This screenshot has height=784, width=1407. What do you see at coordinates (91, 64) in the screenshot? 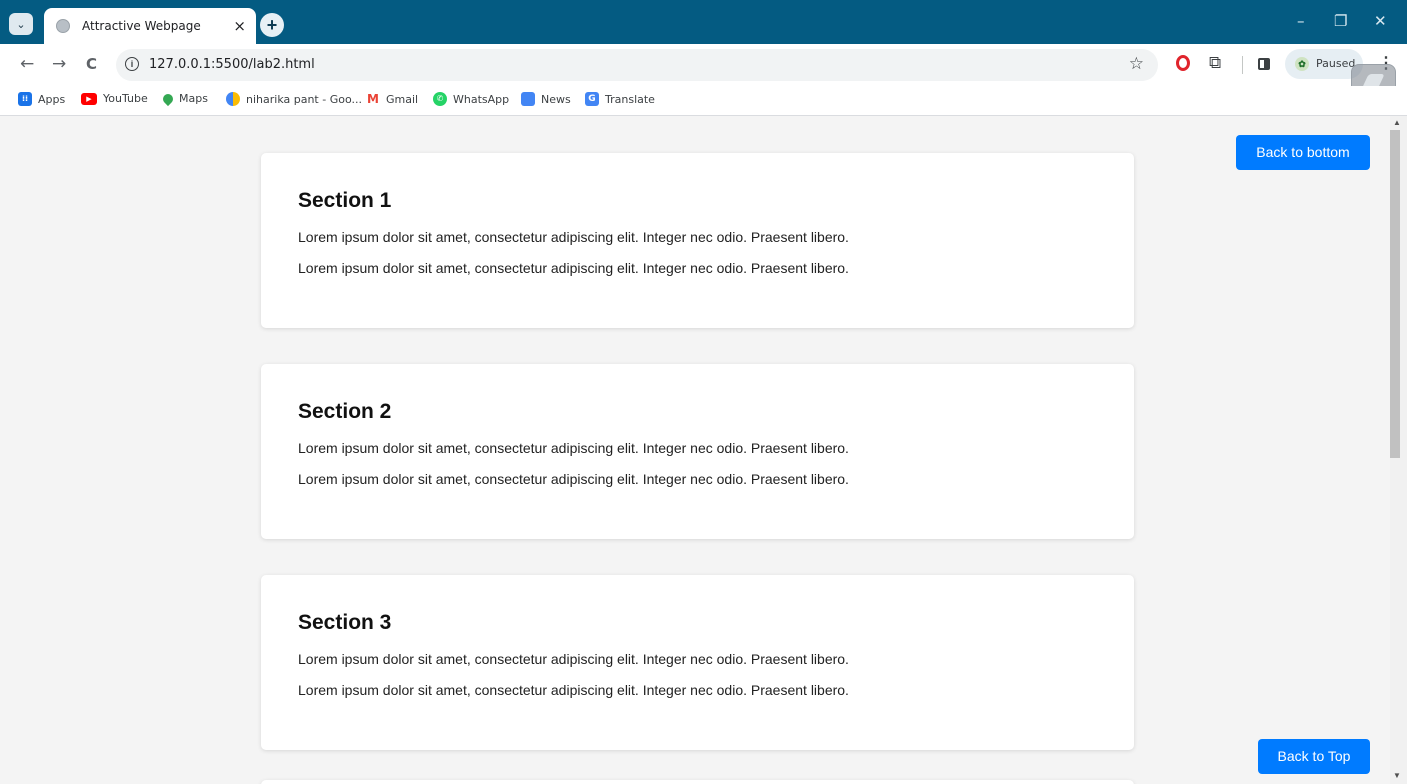
I see `reload-icon: C` at bounding box center [91, 64].